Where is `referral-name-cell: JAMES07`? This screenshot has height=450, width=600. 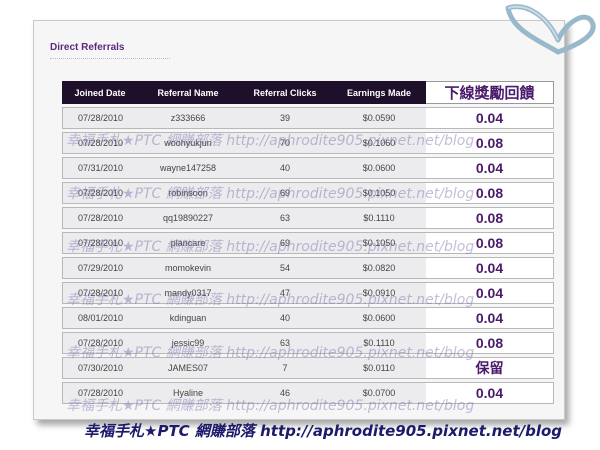
referral-name-cell: JAMES07 is located at coordinates (188, 368).